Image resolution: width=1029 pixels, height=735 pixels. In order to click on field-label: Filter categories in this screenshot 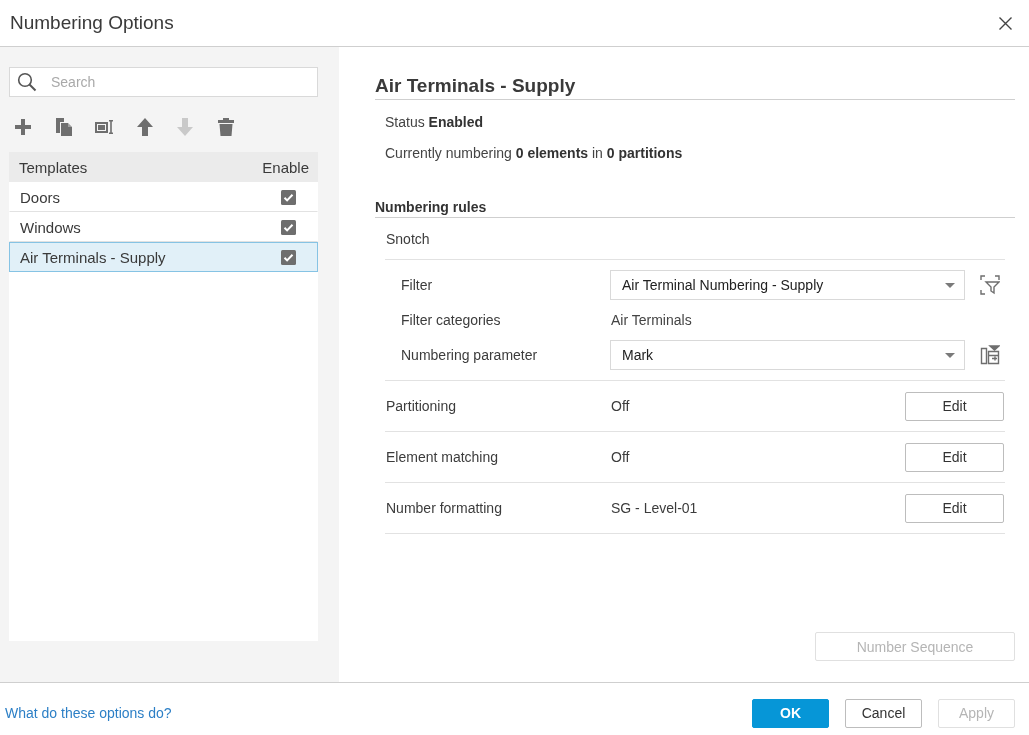, I will do `click(451, 320)`.